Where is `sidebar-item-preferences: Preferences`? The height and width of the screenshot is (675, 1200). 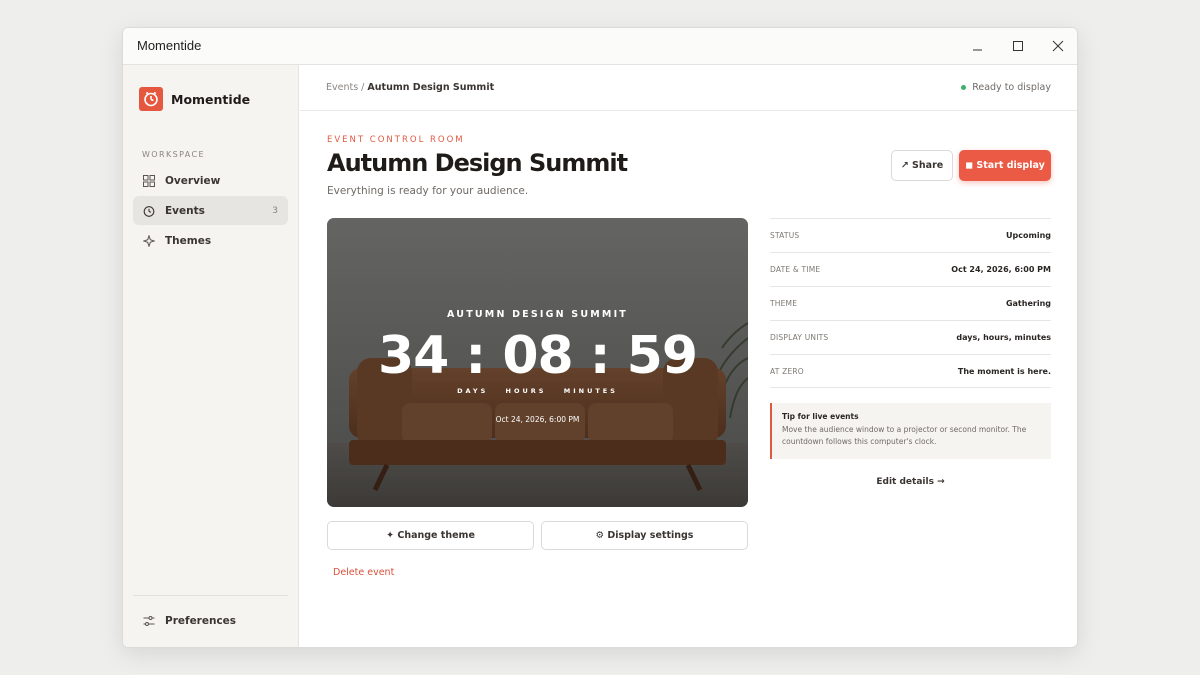 sidebar-item-preferences: Preferences is located at coordinates (210, 620).